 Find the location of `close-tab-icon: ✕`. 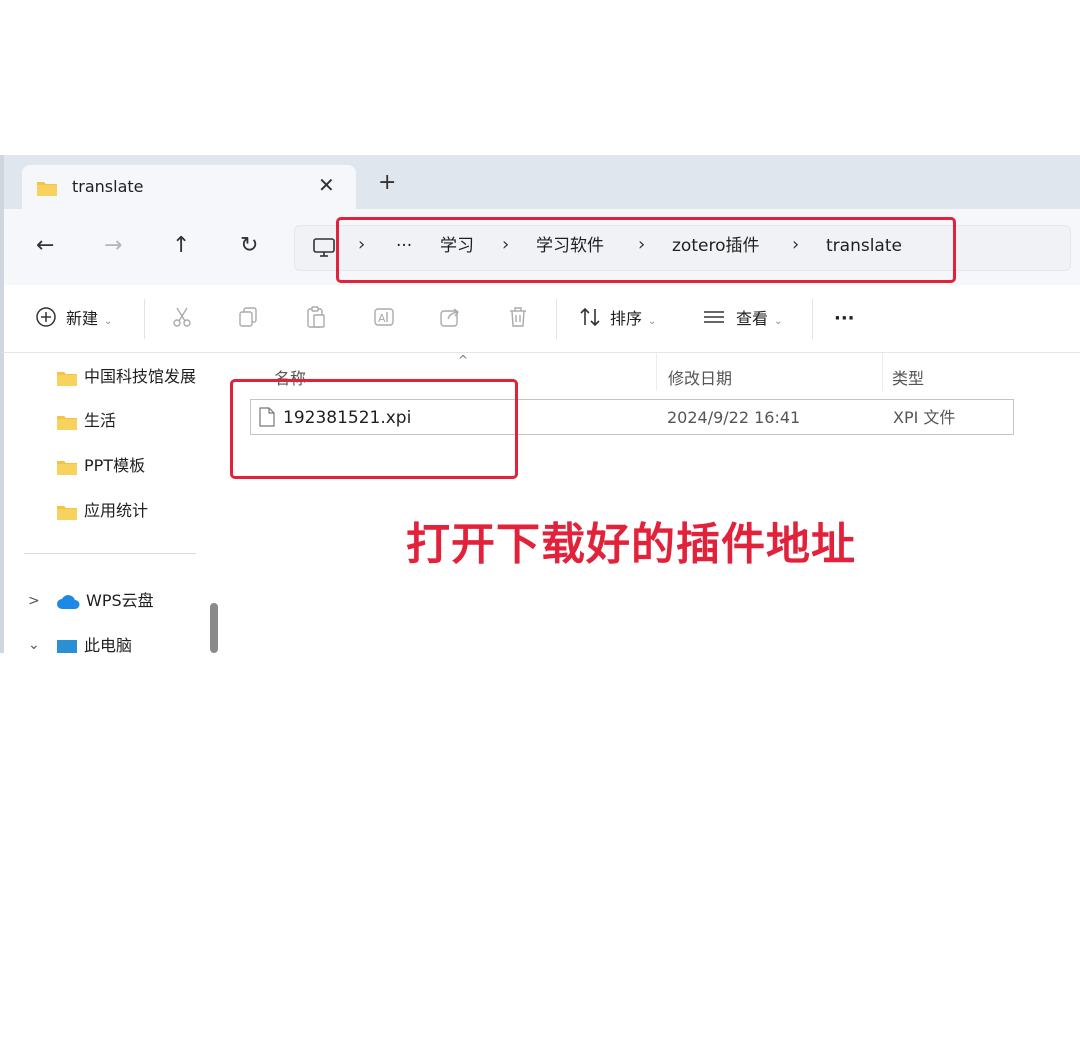

close-tab-icon: ✕ is located at coordinates (326, 185).